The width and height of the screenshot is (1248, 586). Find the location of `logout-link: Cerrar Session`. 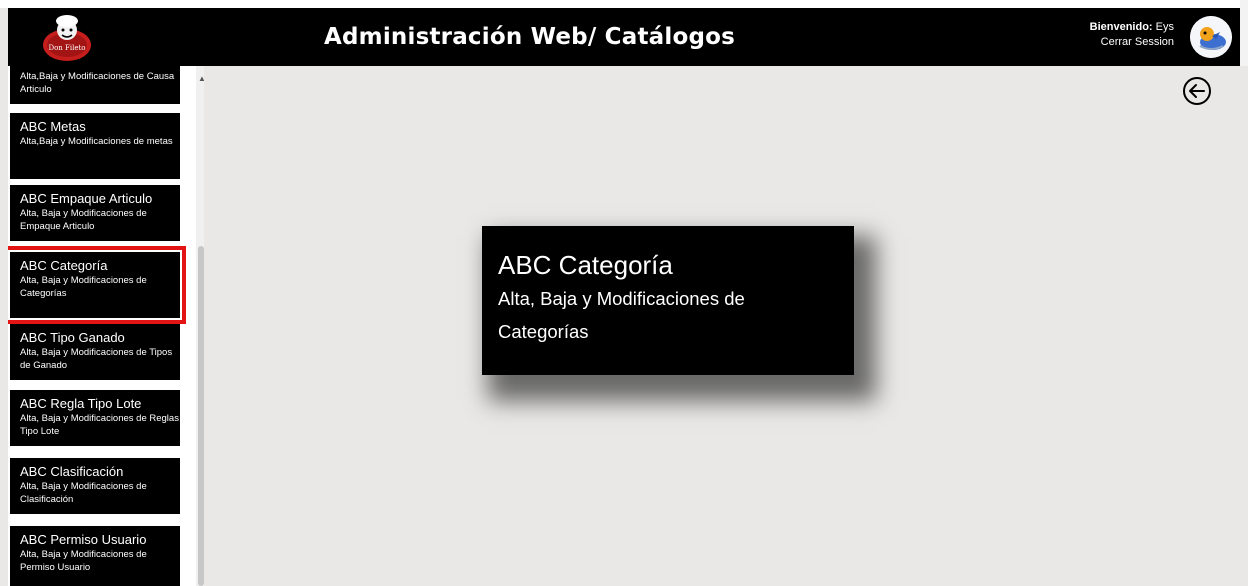

logout-link: Cerrar Session is located at coordinates (1132, 42).